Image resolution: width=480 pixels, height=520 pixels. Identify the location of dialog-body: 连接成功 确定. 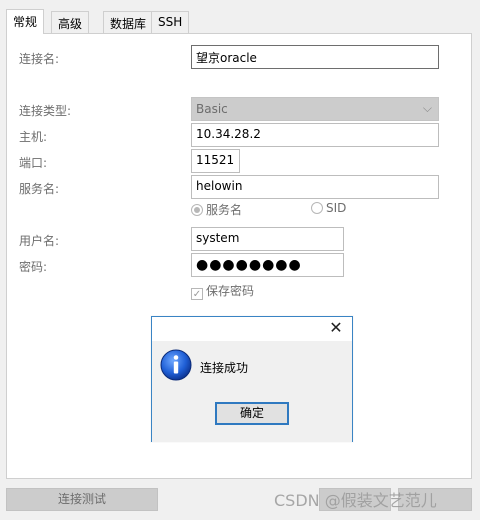
(252, 391).